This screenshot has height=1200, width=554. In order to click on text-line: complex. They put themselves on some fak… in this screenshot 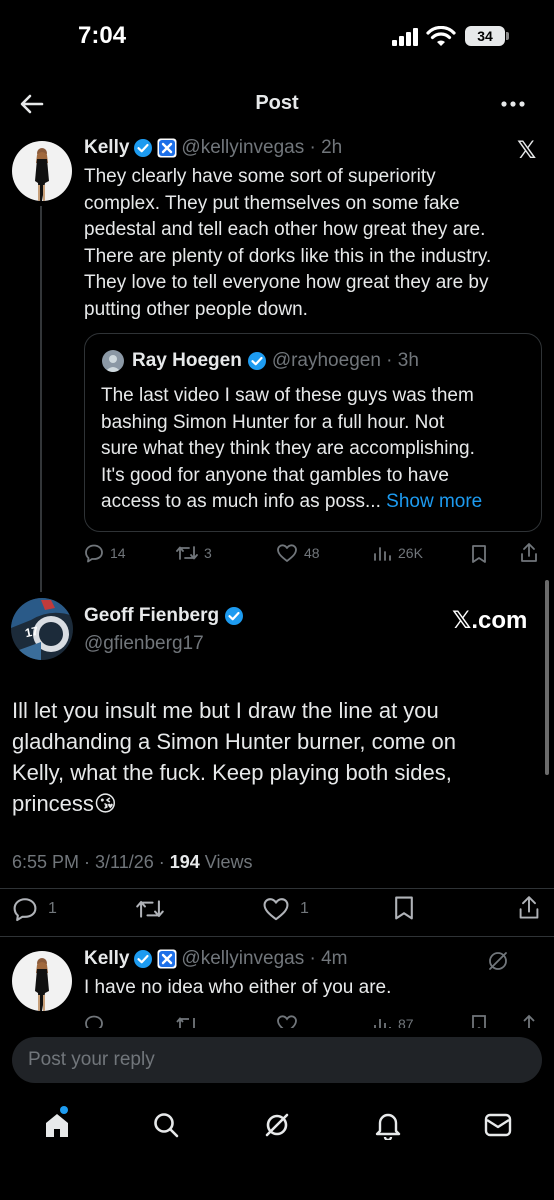, I will do `click(272, 203)`.